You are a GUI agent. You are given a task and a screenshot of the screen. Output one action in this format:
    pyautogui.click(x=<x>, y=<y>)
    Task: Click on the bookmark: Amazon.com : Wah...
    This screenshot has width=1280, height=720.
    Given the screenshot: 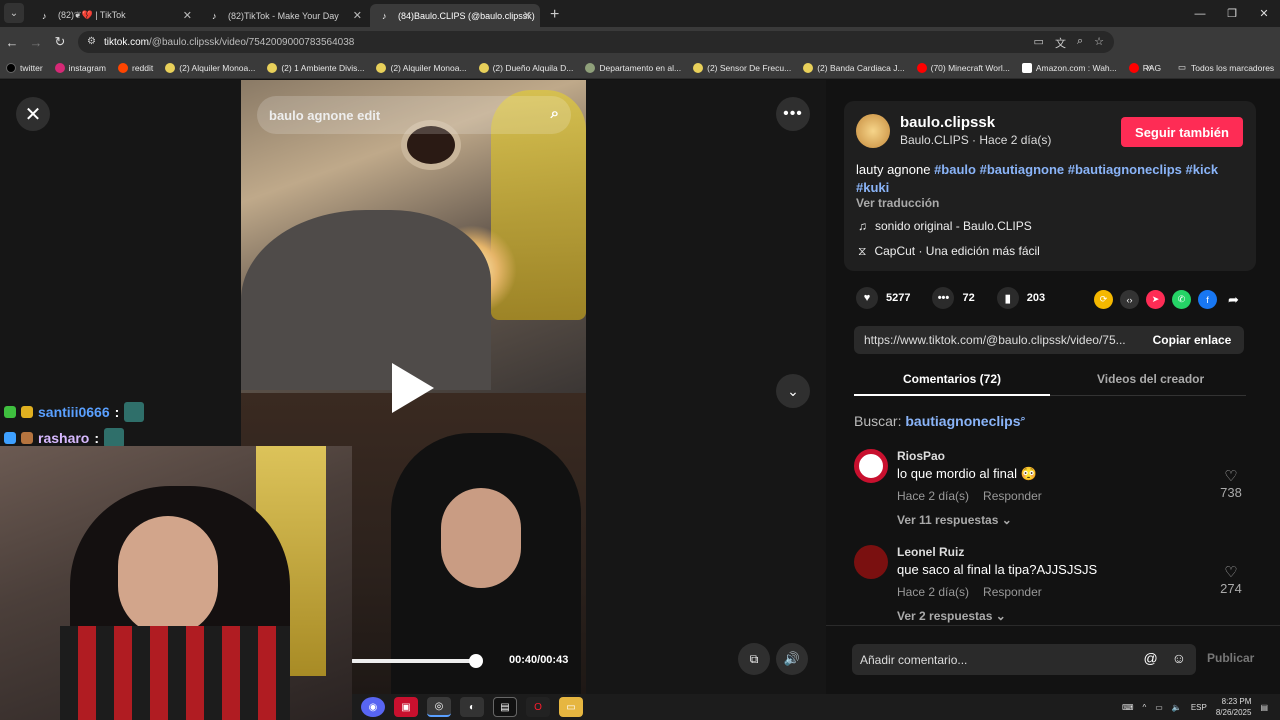 What is the action you would take?
    pyautogui.click(x=1069, y=67)
    